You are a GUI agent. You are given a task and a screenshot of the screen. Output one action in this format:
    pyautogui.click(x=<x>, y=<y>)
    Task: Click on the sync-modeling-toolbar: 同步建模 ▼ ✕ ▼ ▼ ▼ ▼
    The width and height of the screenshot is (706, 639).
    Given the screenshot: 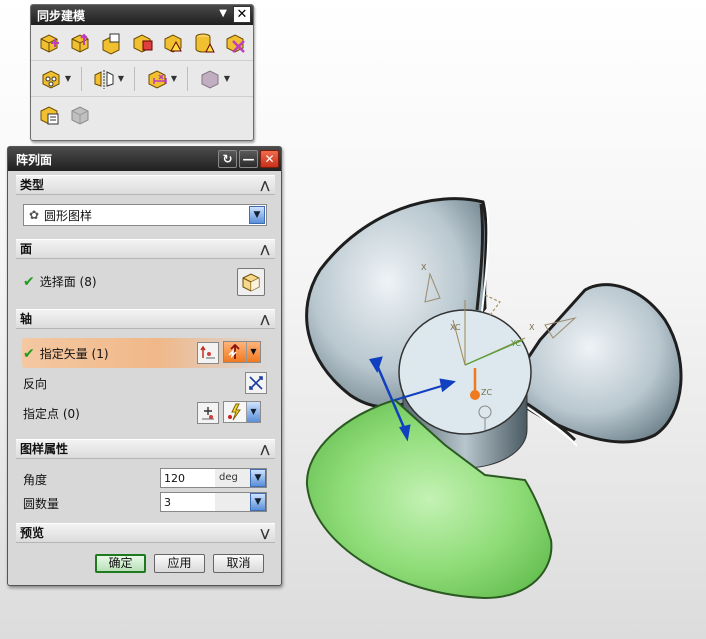 What is the action you would take?
    pyautogui.click(x=142, y=72)
    